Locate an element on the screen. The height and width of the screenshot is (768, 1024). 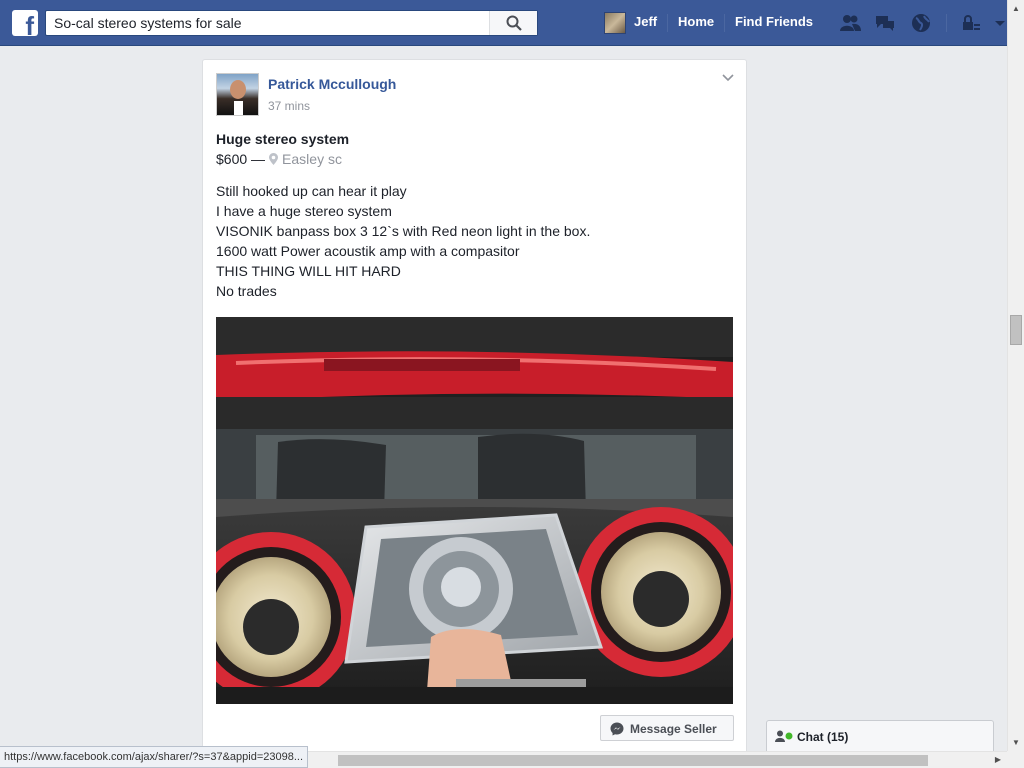
search-icon is located at coordinates (514, 23).